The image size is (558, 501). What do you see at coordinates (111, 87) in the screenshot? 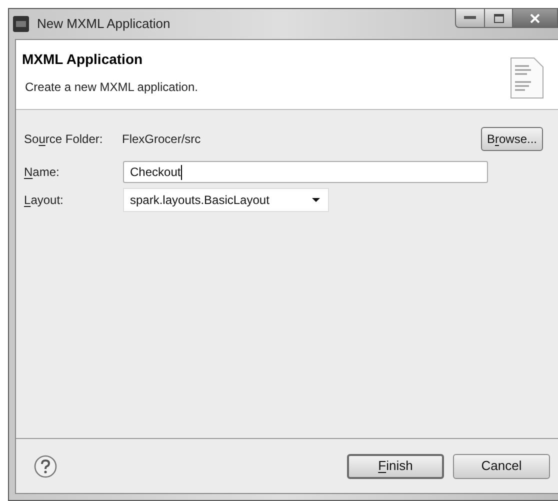
I see `page-description: Create a new MXML application.` at bounding box center [111, 87].